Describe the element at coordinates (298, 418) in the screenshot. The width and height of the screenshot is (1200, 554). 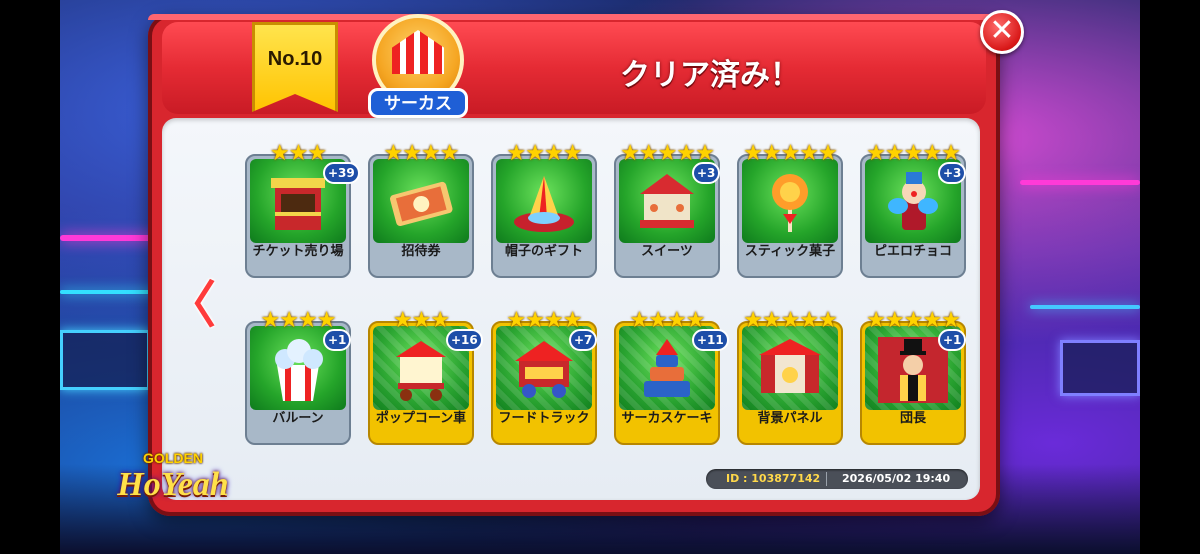
I see `card-label: バルーン` at that location.